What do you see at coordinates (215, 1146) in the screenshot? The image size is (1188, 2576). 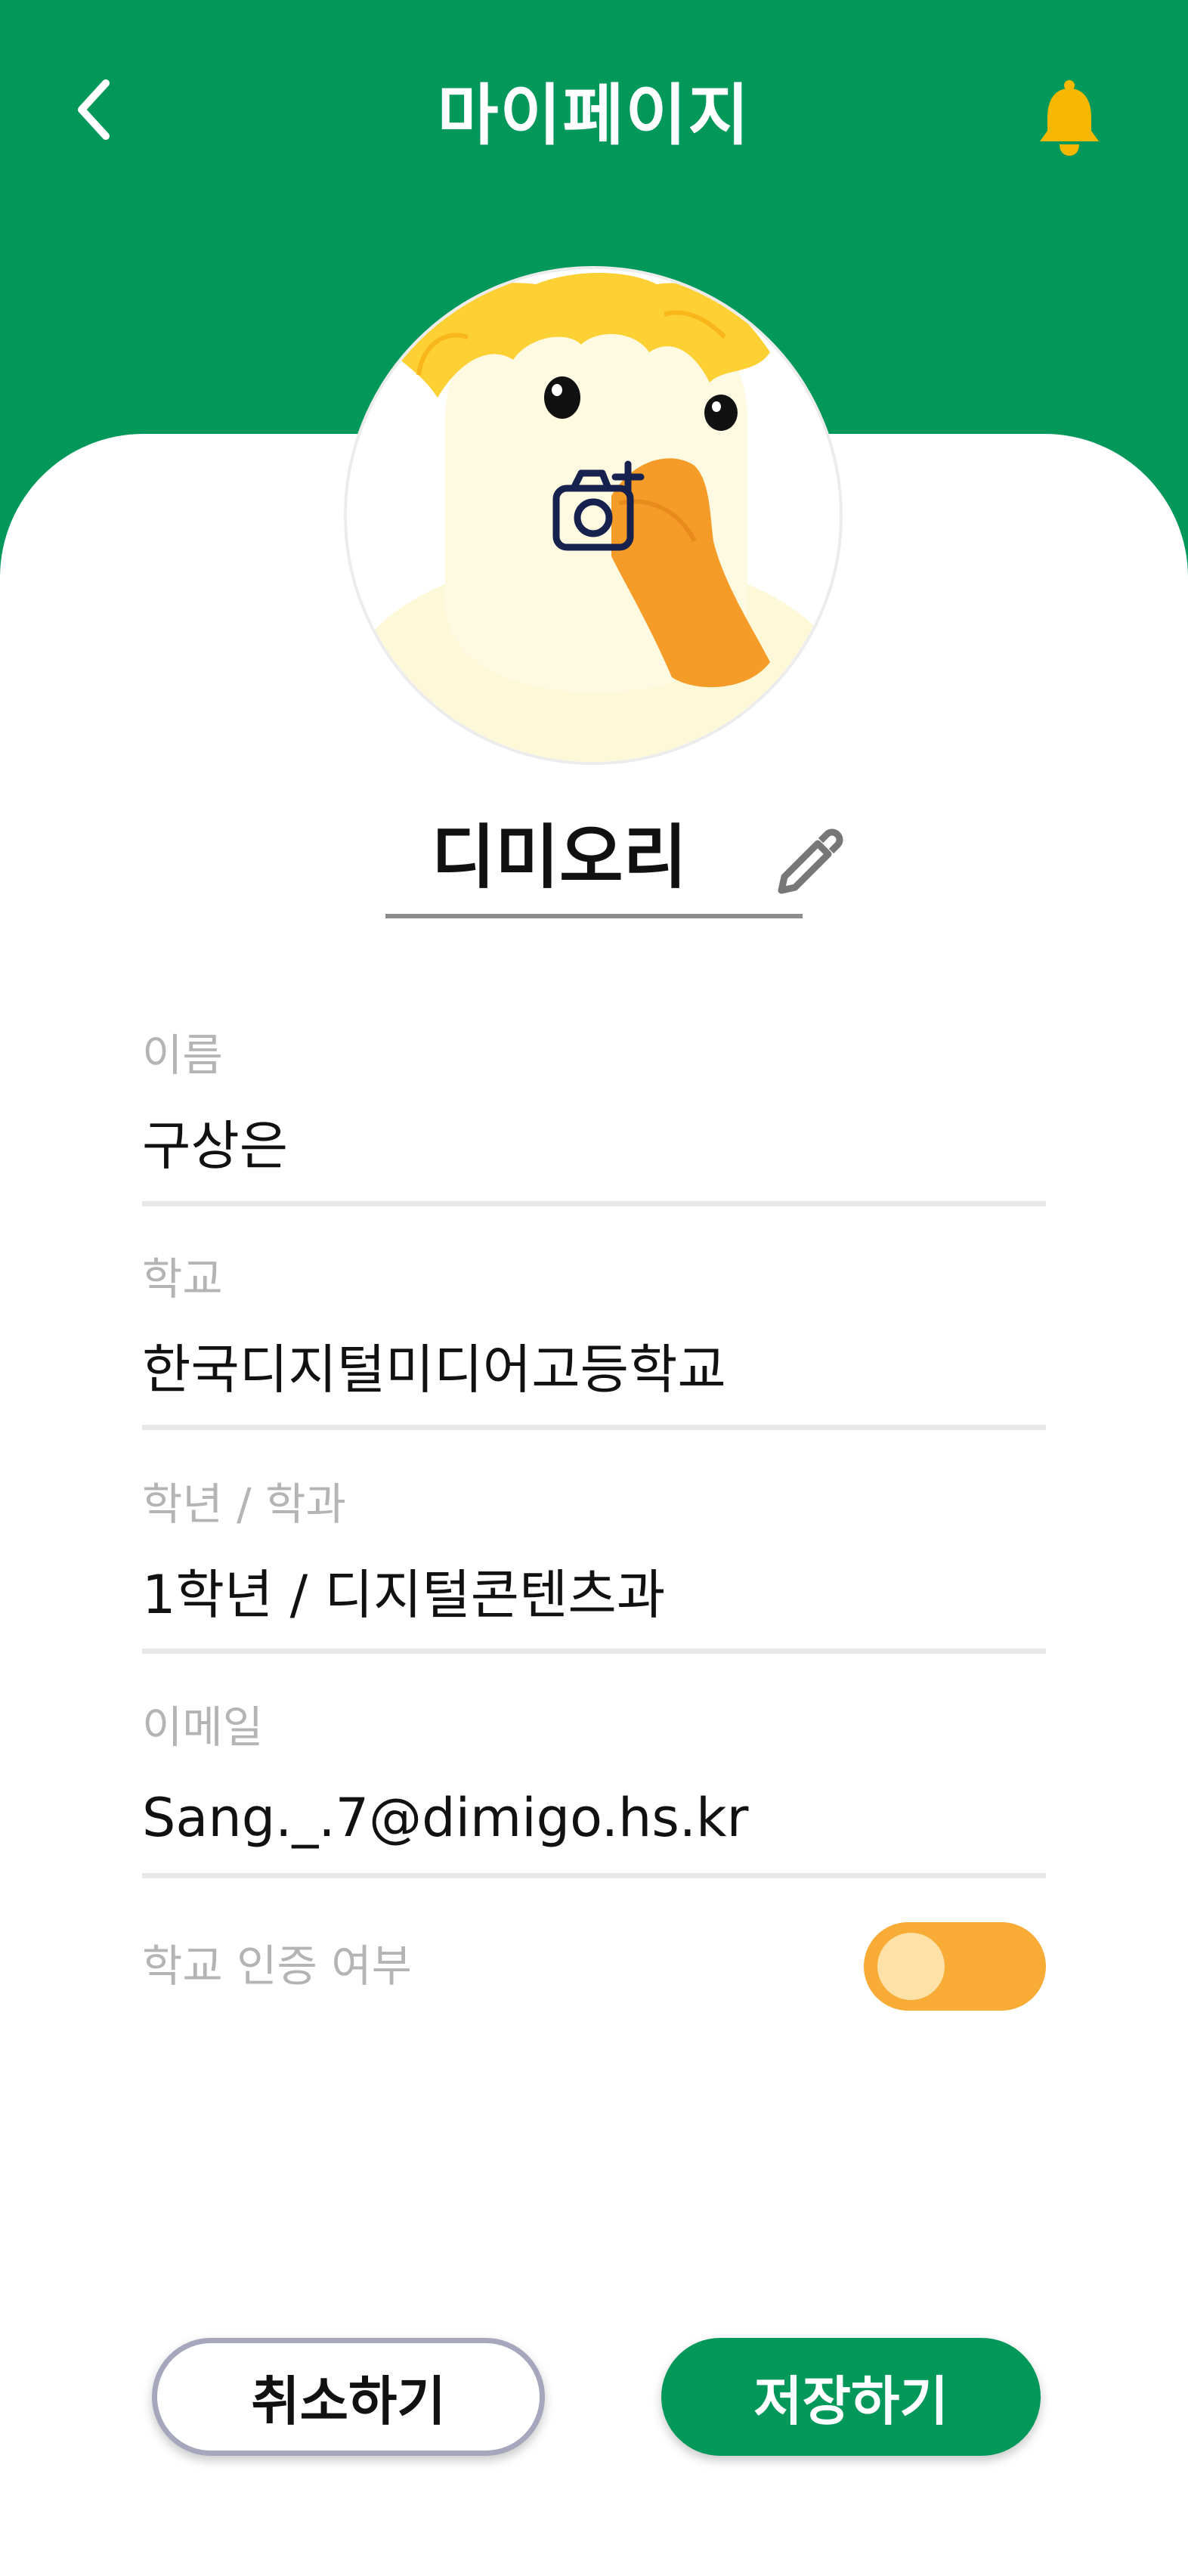 I see `name-value: 구상은` at bounding box center [215, 1146].